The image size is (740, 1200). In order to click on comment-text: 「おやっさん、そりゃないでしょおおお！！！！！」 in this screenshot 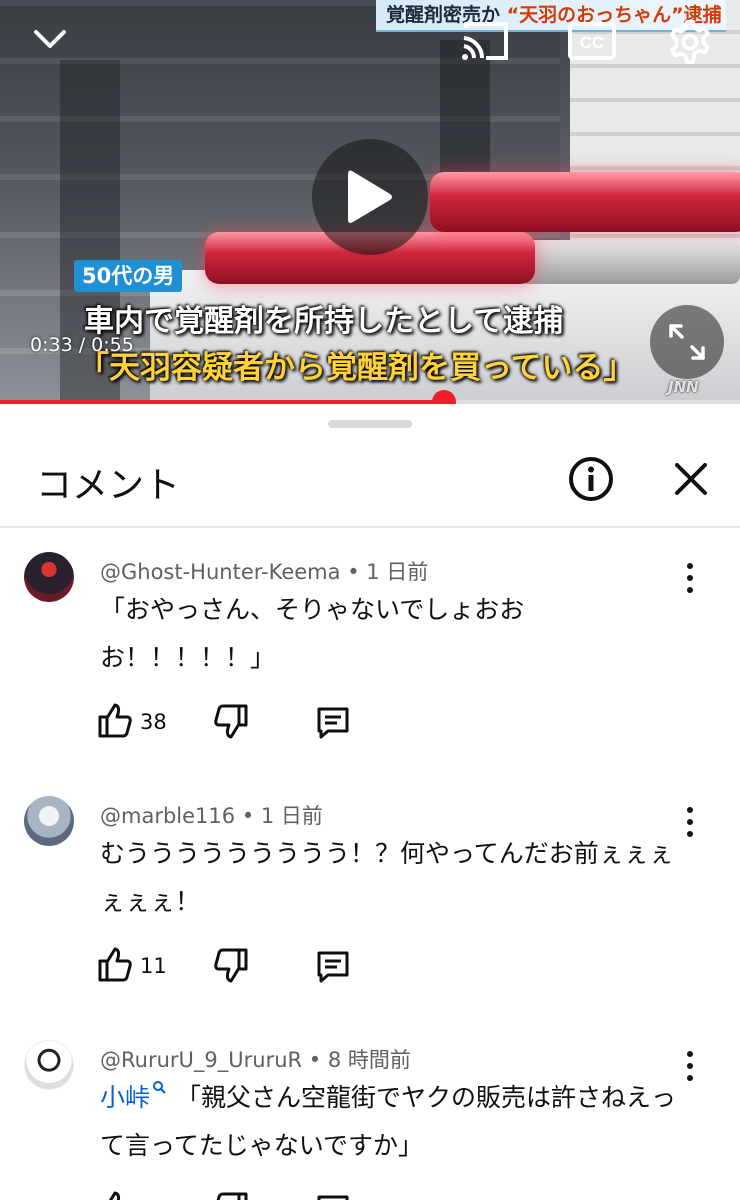, I will do `click(312, 633)`.